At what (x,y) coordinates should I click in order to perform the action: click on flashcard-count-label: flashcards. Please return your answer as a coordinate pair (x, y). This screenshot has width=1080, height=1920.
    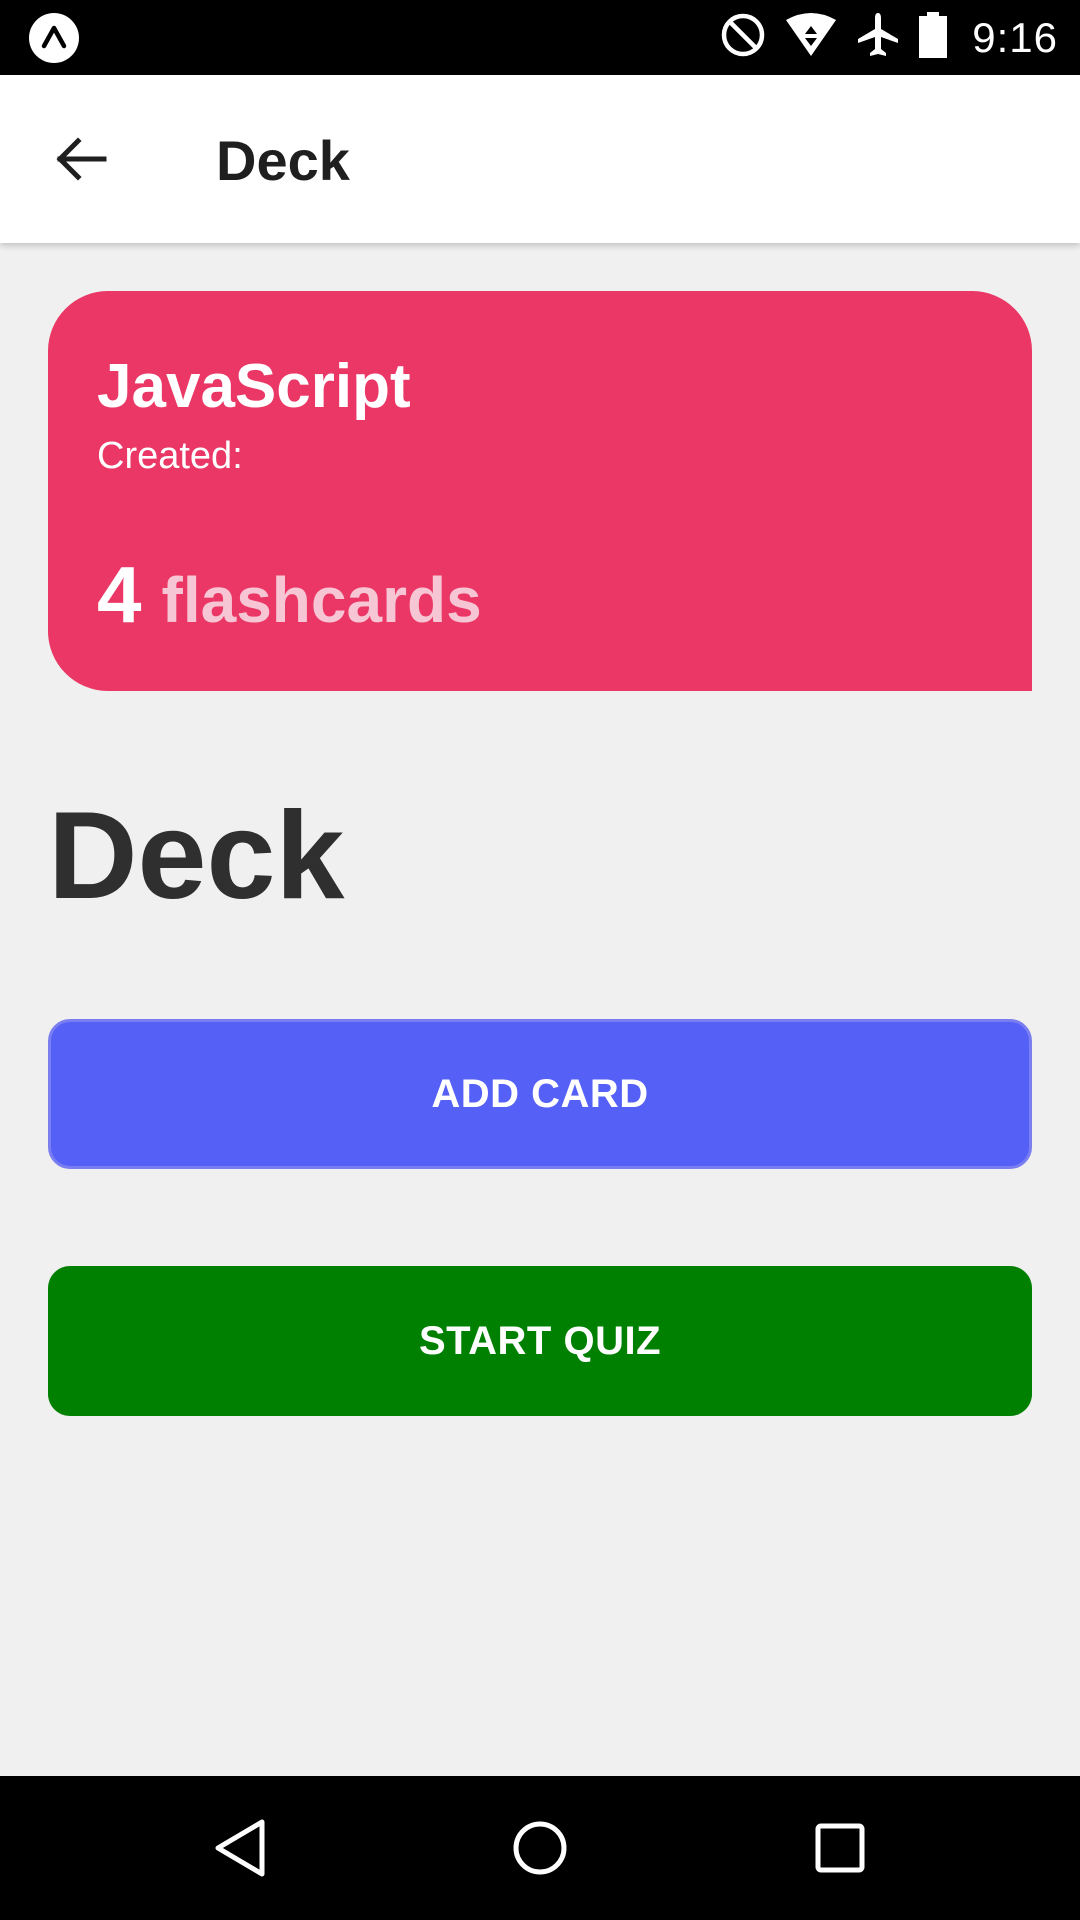
    Looking at the image, I should click on (321, 600).